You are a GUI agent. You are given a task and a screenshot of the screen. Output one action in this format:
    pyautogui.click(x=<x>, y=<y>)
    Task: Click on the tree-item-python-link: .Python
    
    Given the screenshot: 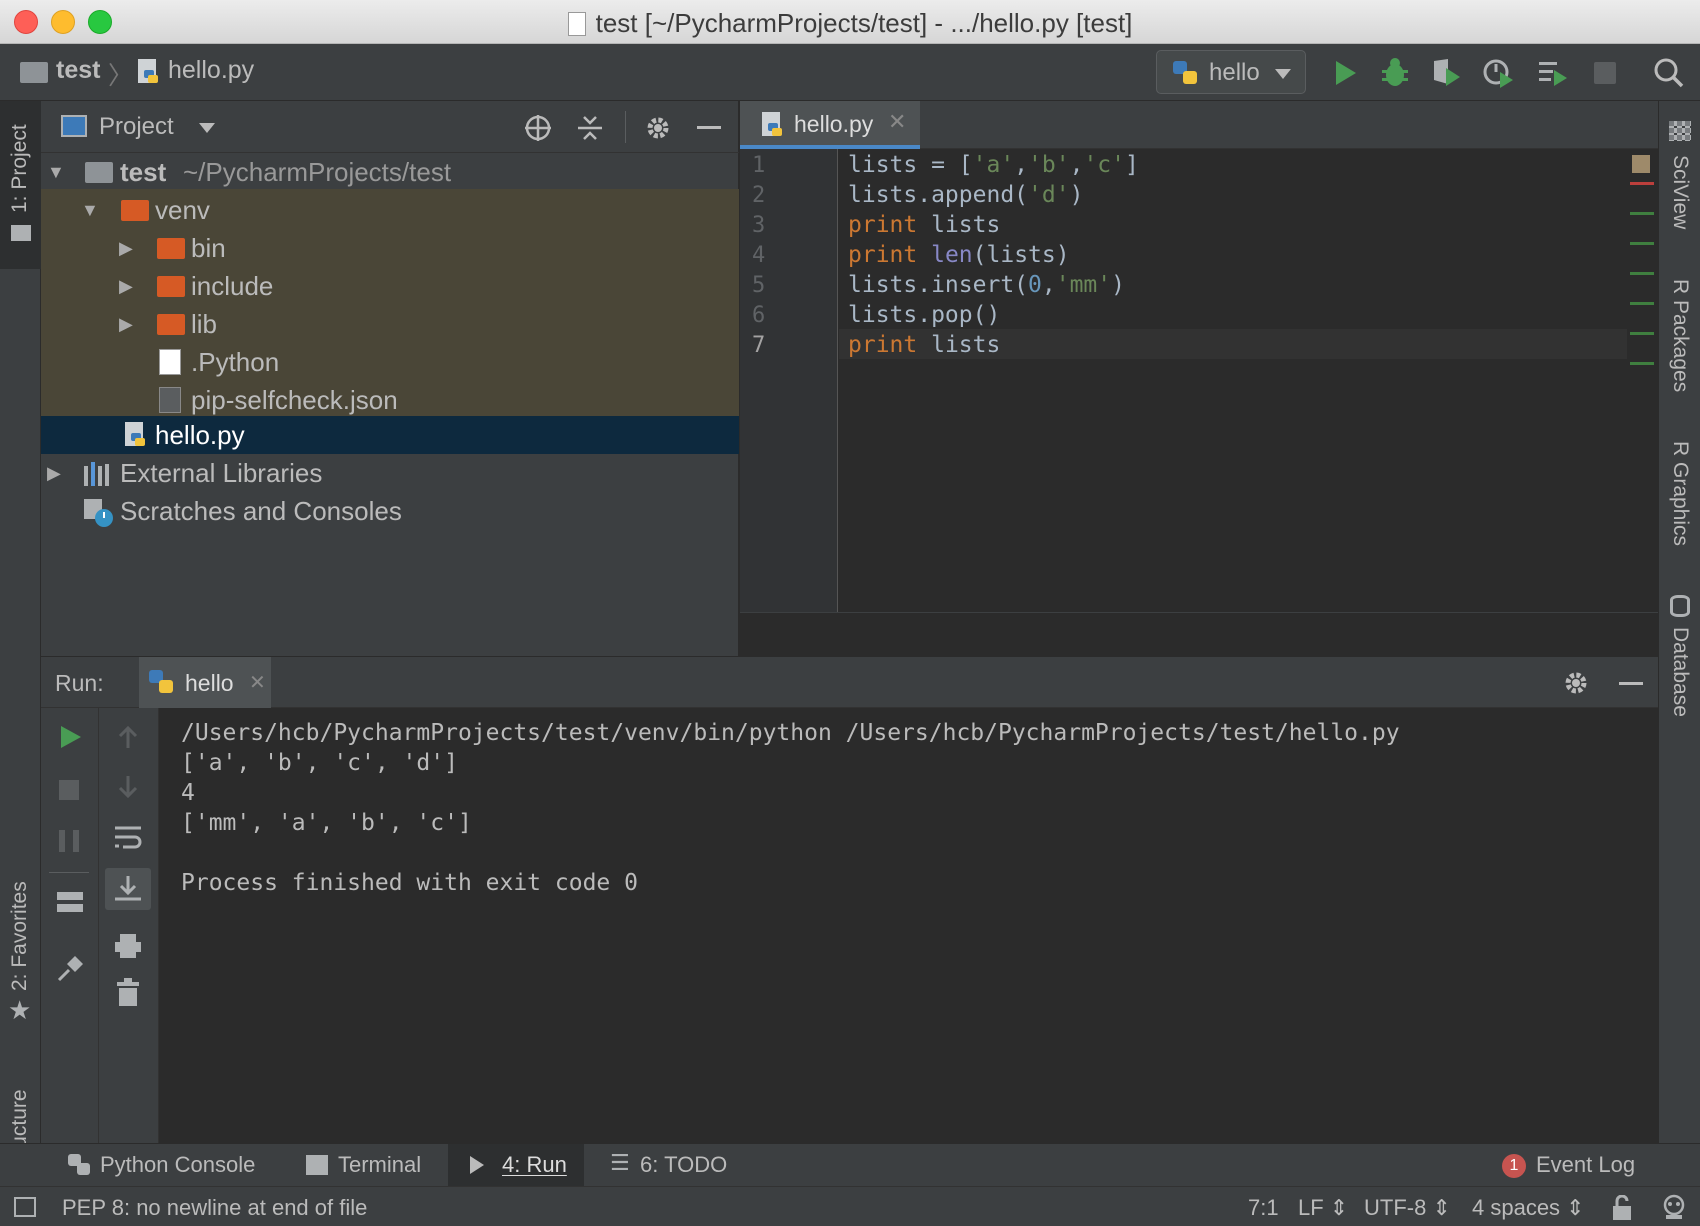 What is the action you would take?
    pyautogui.click(x=390, y=362)
    